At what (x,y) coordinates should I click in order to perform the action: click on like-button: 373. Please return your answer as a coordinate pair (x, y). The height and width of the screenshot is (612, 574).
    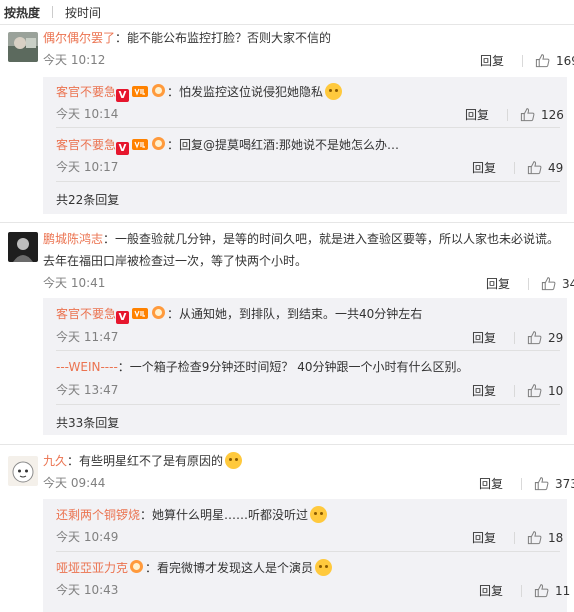
    Looking at the image, I should click on (554, 483).